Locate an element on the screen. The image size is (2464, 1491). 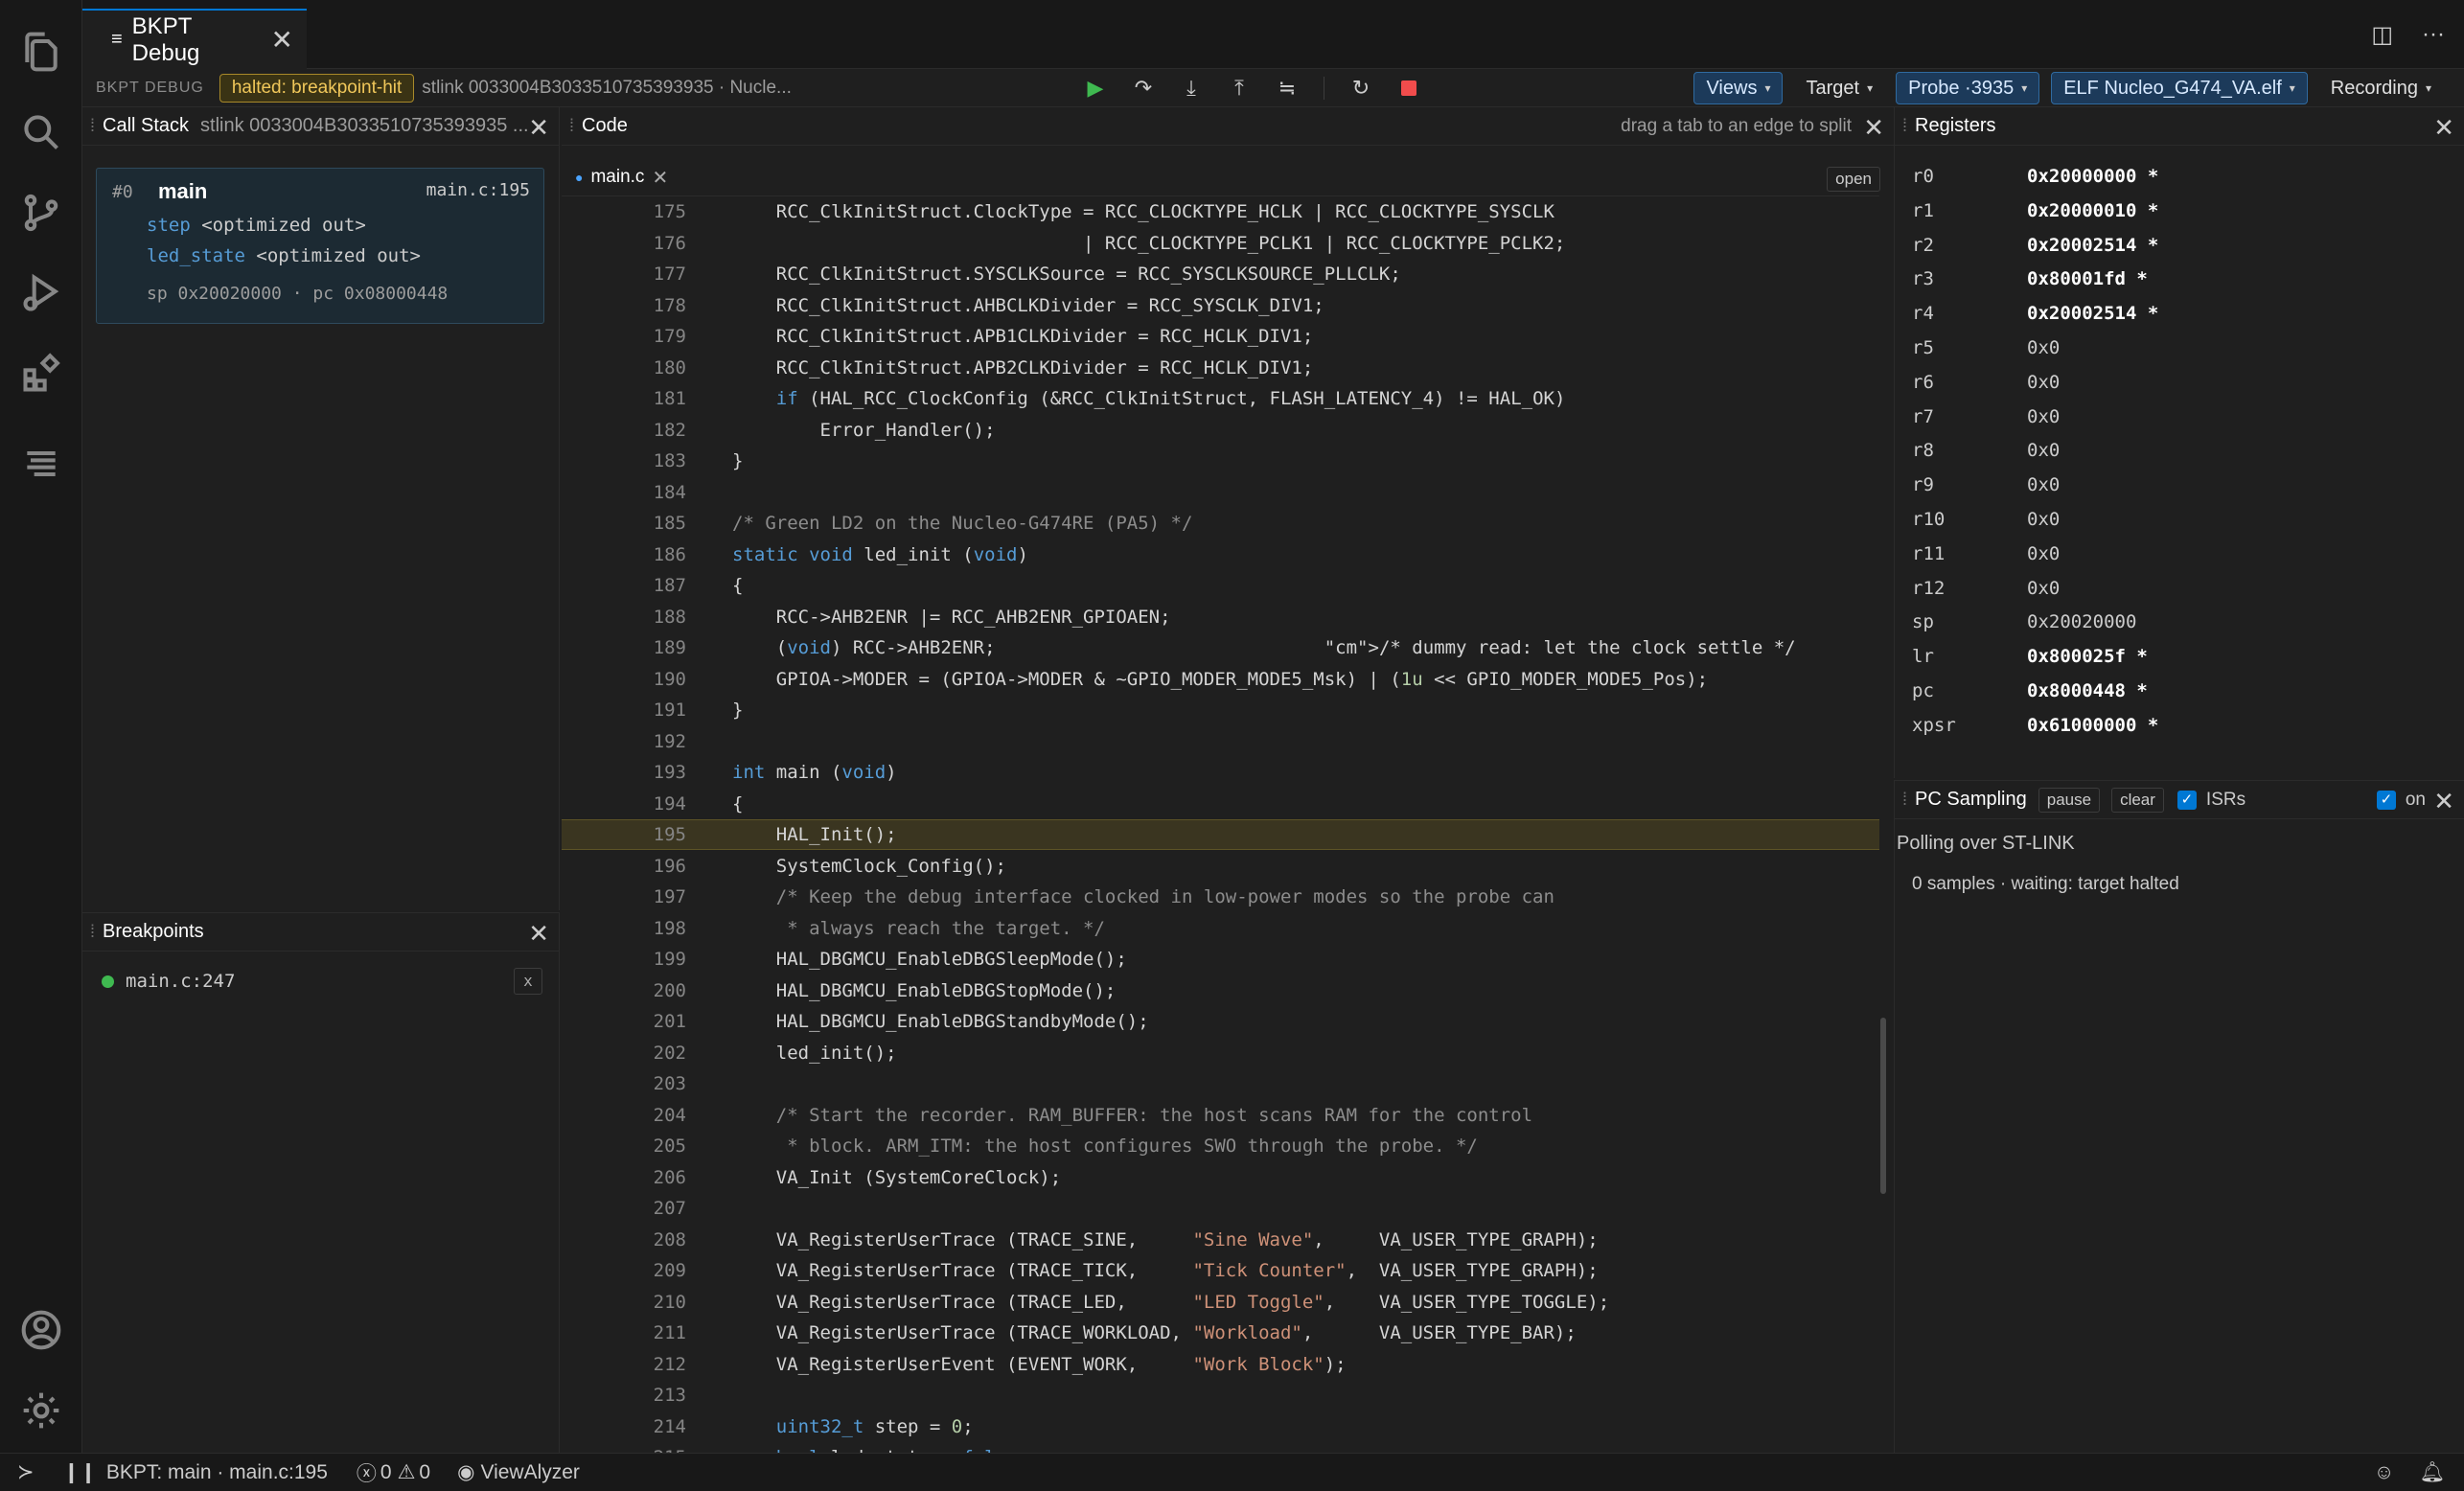
line-number: 207 is located at coordinates (624, 1208).